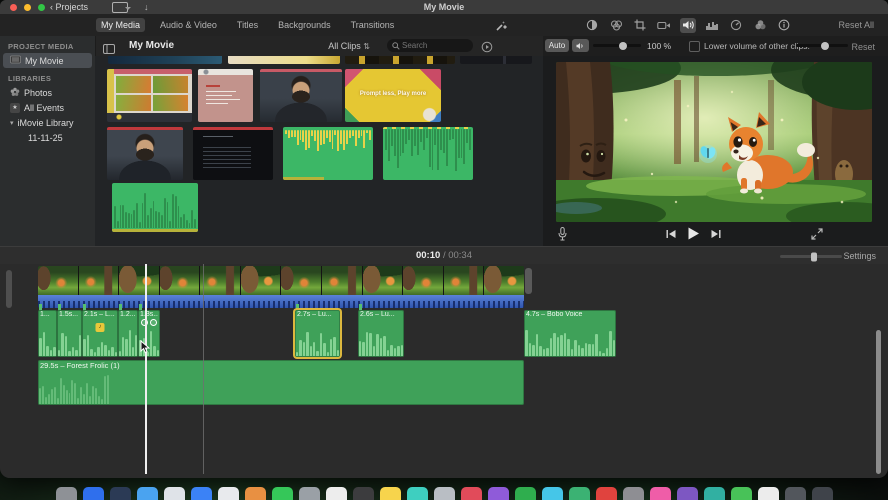 The height and width of the screenshot is (500, 888). I want to click on volume-slider, so click(617, 45).